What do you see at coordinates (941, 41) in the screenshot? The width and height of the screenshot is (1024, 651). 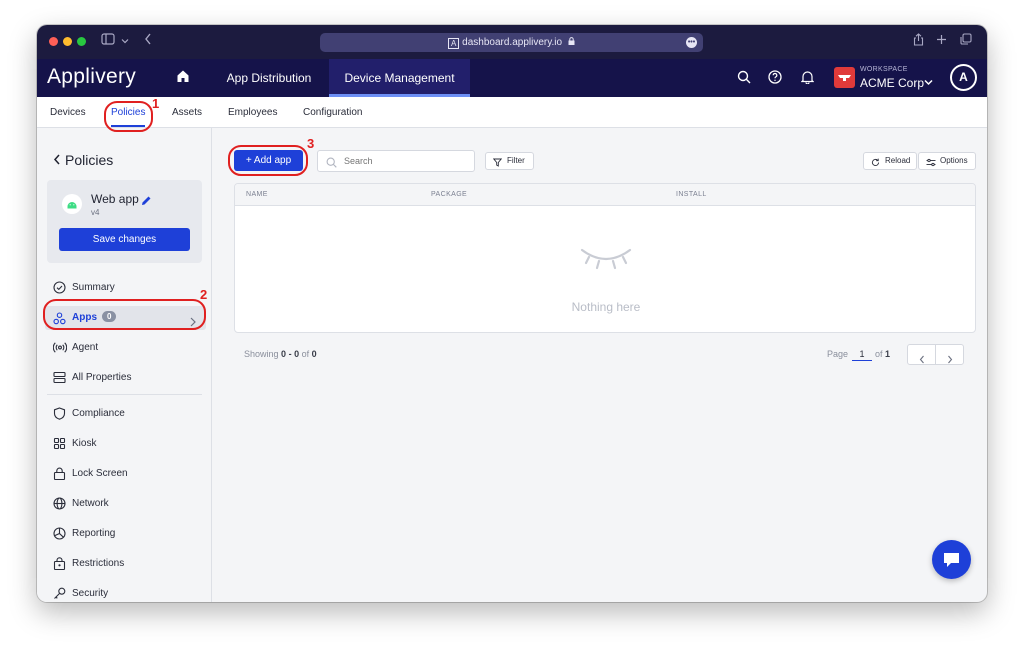 I see `new-tab-icon` at bounding box center [941, 41].